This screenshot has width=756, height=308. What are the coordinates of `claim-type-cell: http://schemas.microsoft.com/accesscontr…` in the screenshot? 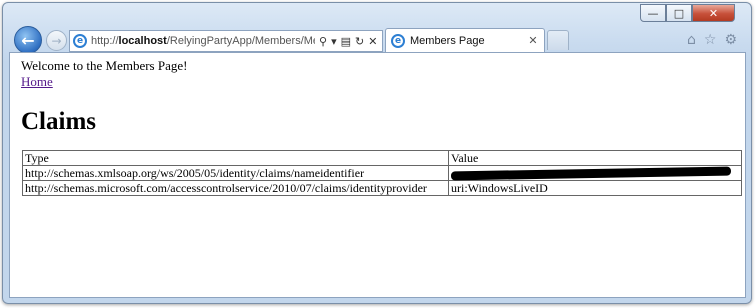 It's located at (235, 188).